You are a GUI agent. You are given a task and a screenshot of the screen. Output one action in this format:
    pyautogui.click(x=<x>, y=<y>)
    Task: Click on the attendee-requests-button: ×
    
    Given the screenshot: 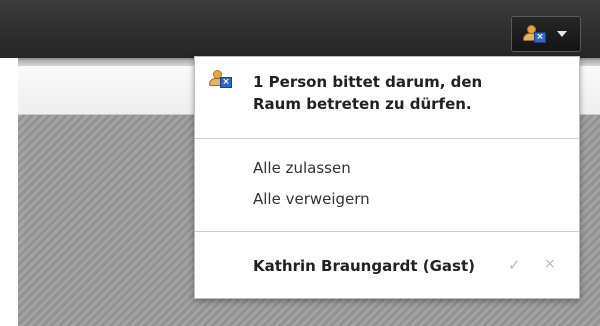 What is the action you would take?
    pyautogui.click(x=546, y=34)
    